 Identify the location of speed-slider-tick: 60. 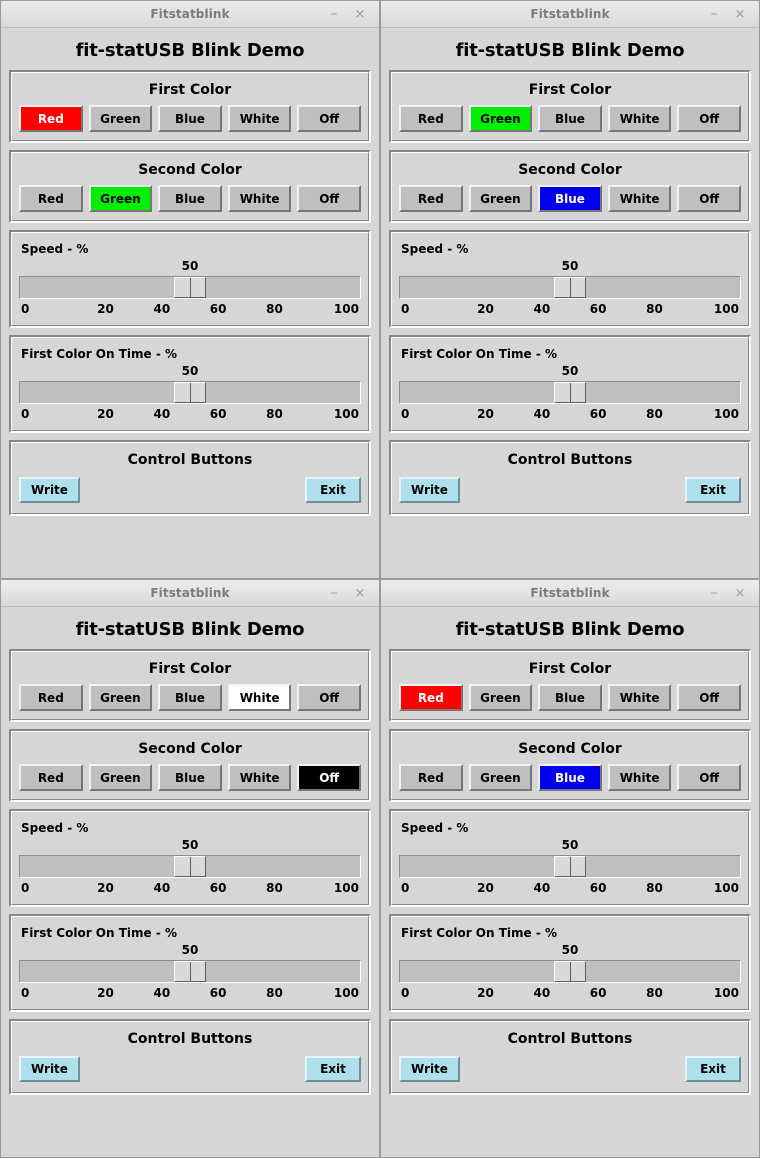
(598, 309).